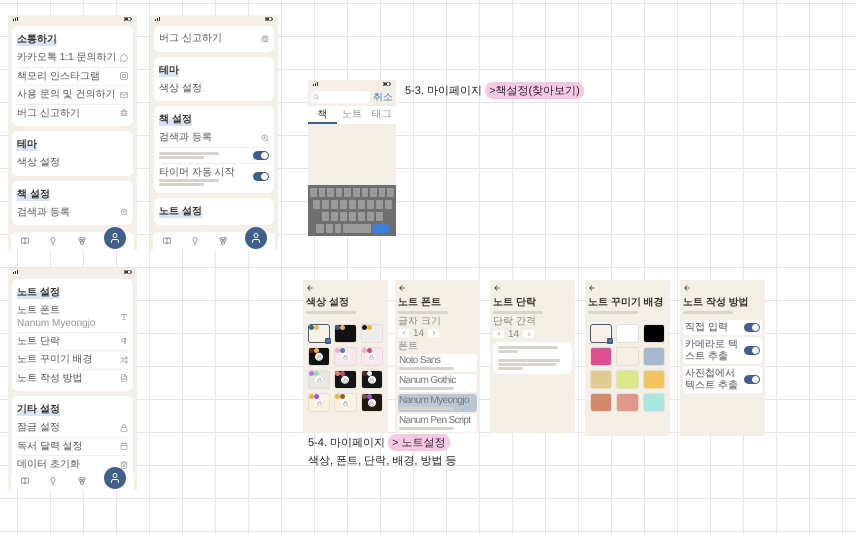 The width and height of the screenshot is (856, 534). I want to click on field-label: 폰트, so click(408, 346).